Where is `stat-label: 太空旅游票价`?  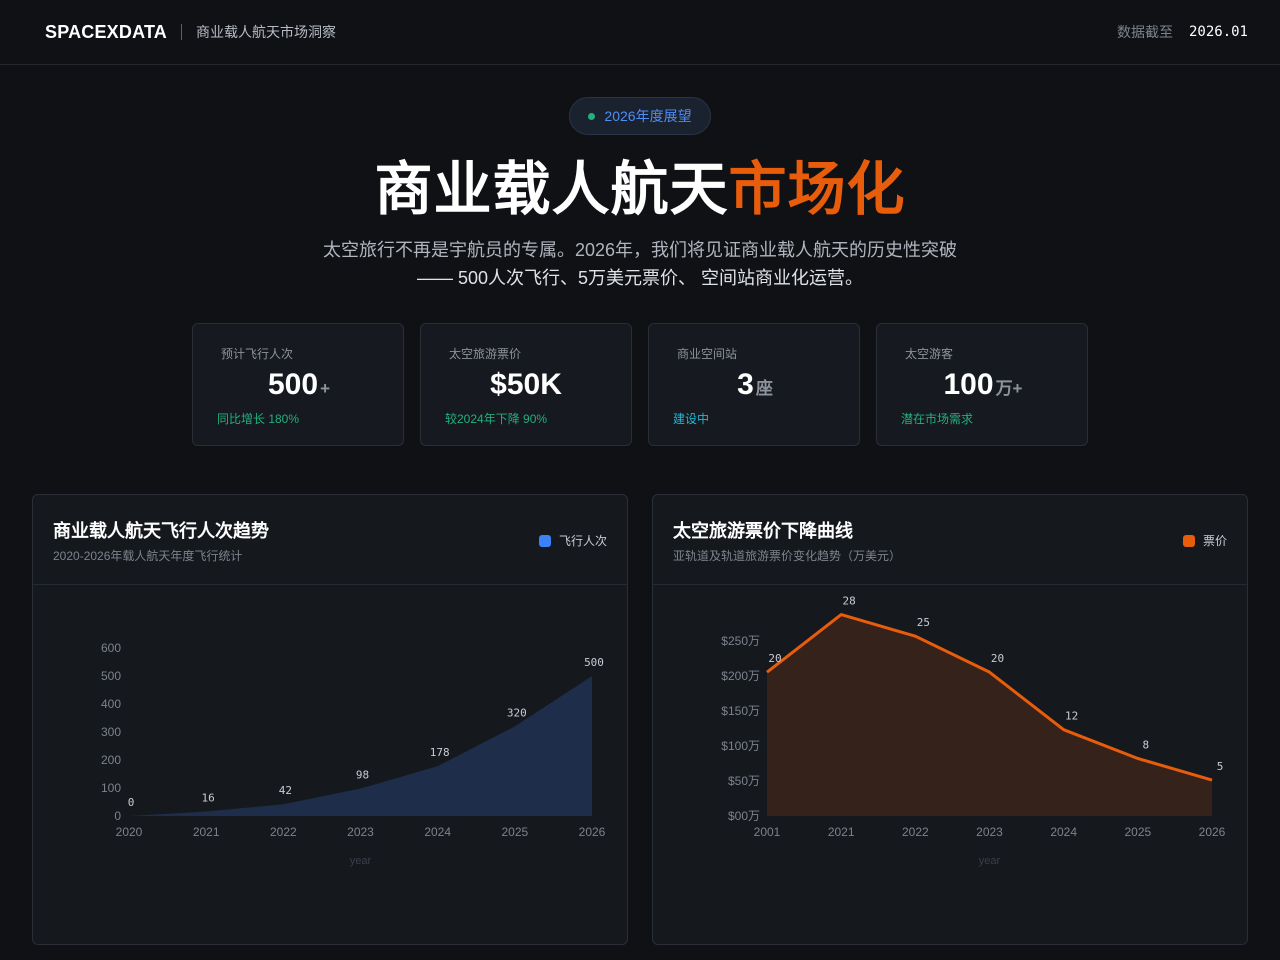 stat-label: 太空旅游票价 is located at coordinates (485, 354).